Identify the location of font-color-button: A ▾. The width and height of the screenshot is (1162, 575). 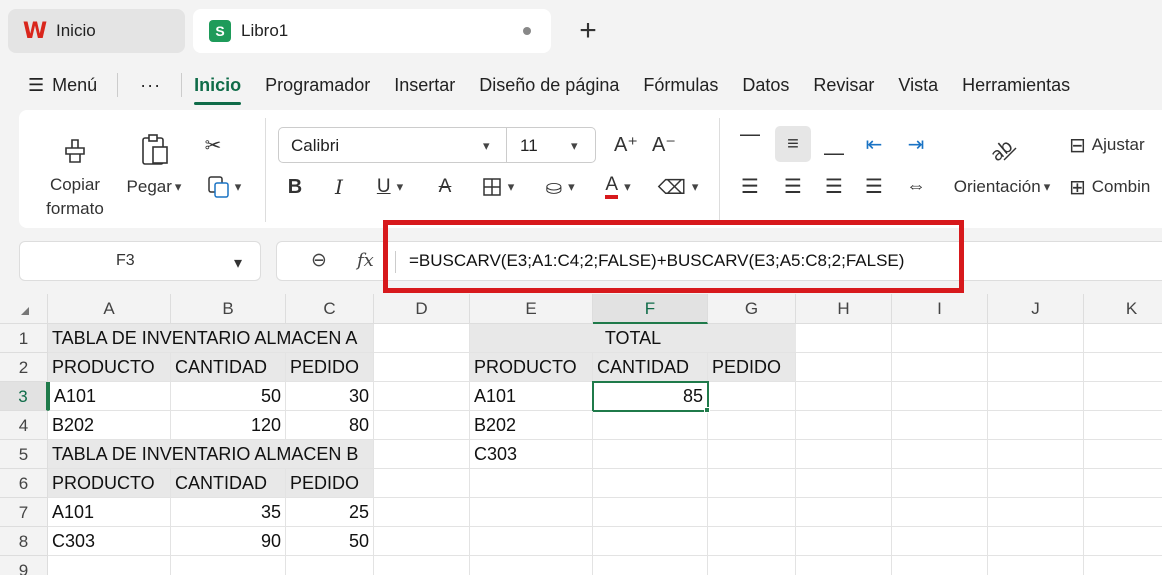
(618, 187).